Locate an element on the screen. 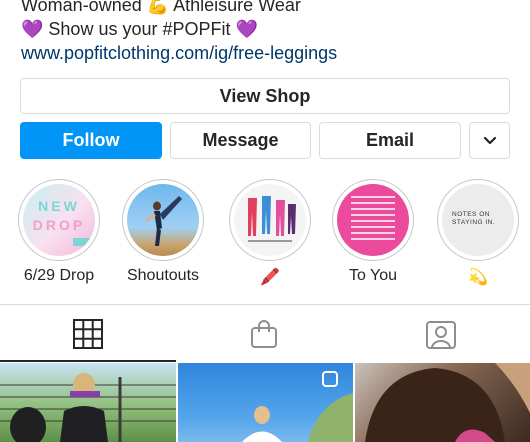 The height and width of the screenshot is (442, 530). bio-line-2: 💜 Show us your #POPFit 💜 is located at coordinates (139, 29).